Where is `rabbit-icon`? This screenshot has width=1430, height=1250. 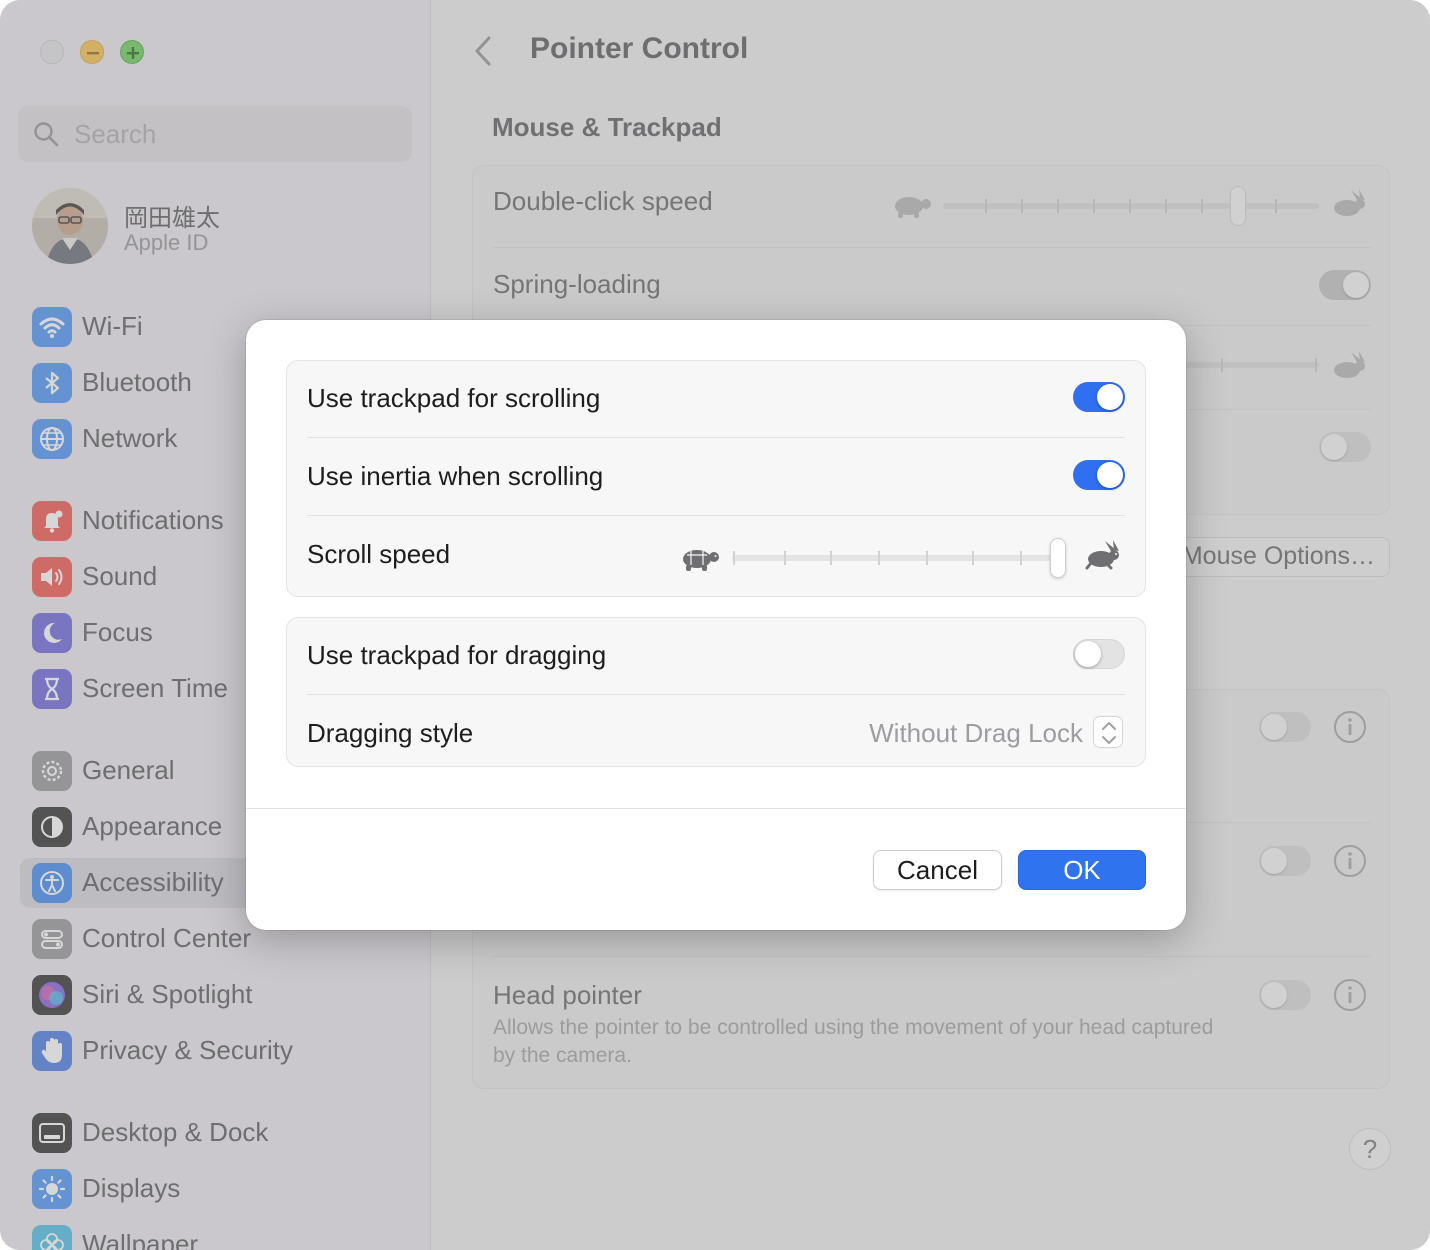
rabbit-icon is located at coordinates (1102, 555).